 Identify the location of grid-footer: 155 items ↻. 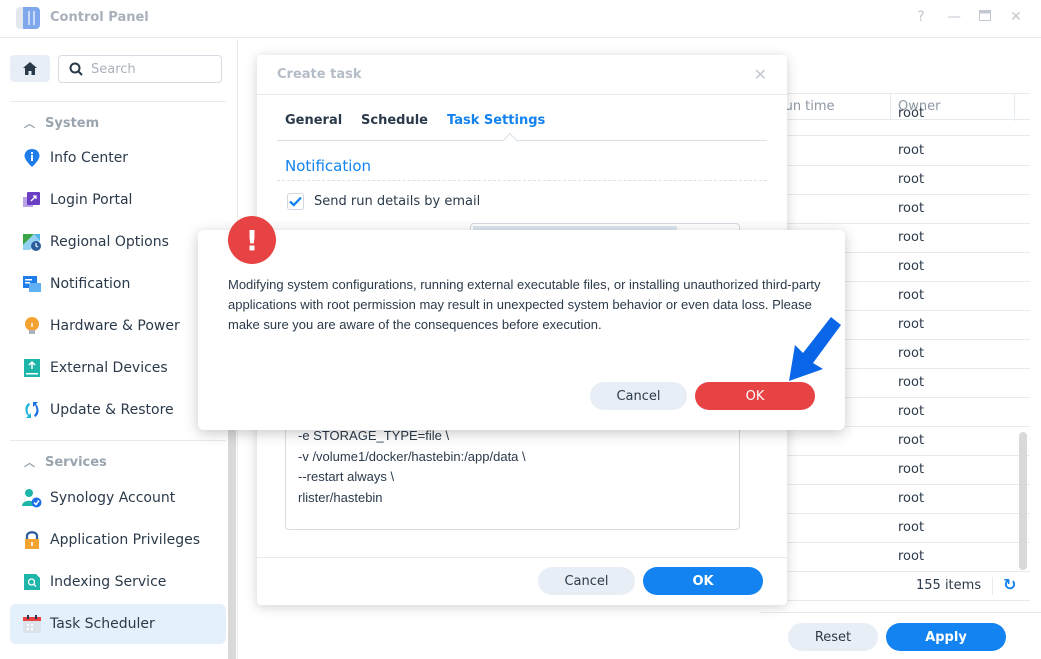
(895, 586).